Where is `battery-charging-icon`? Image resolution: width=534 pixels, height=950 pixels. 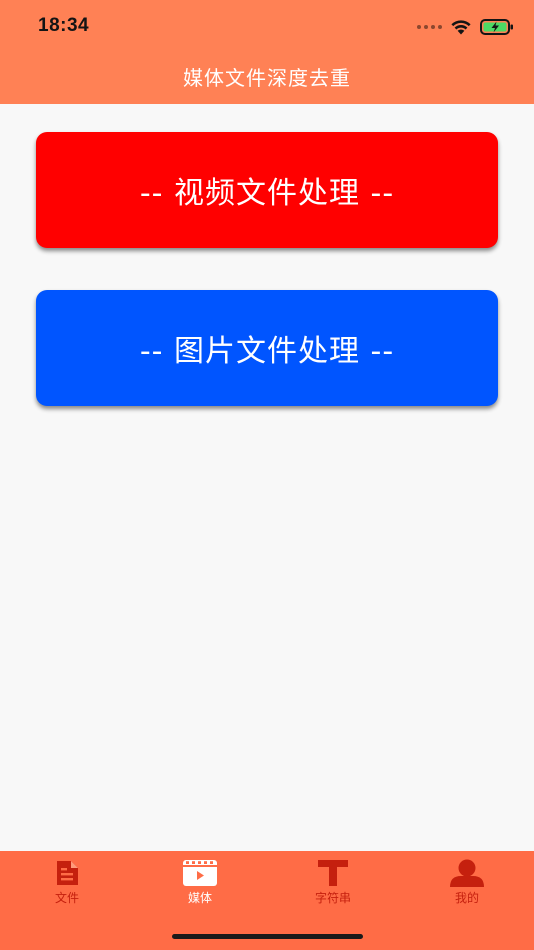 battery-charging-icon is located at coordinates (496, 27).